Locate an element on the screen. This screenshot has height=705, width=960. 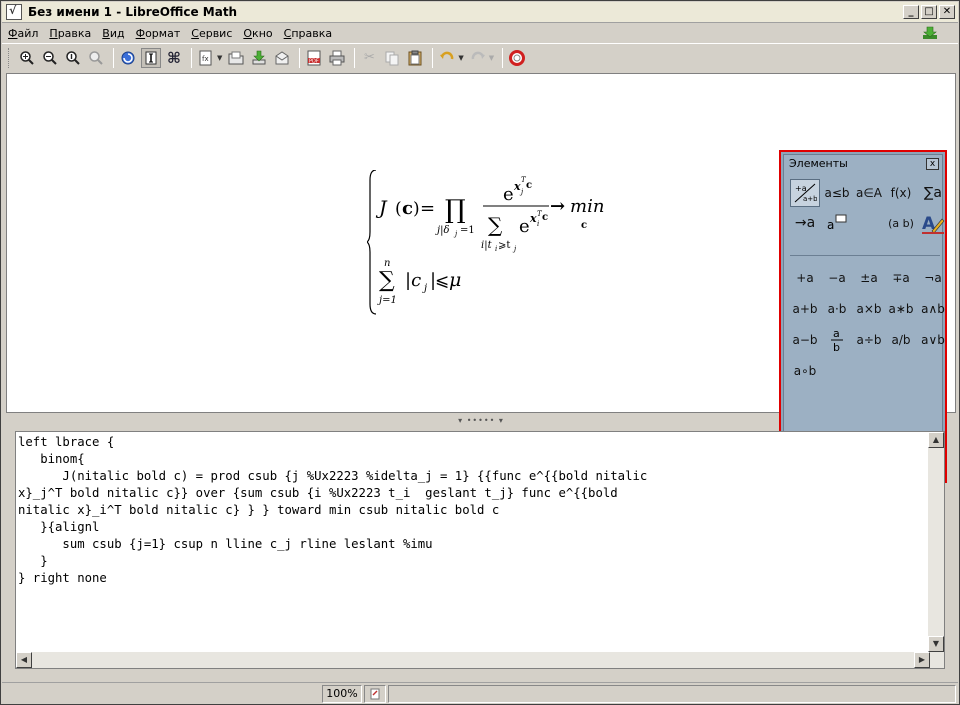
minimize-button: _ is located at coordinates (911, 12).